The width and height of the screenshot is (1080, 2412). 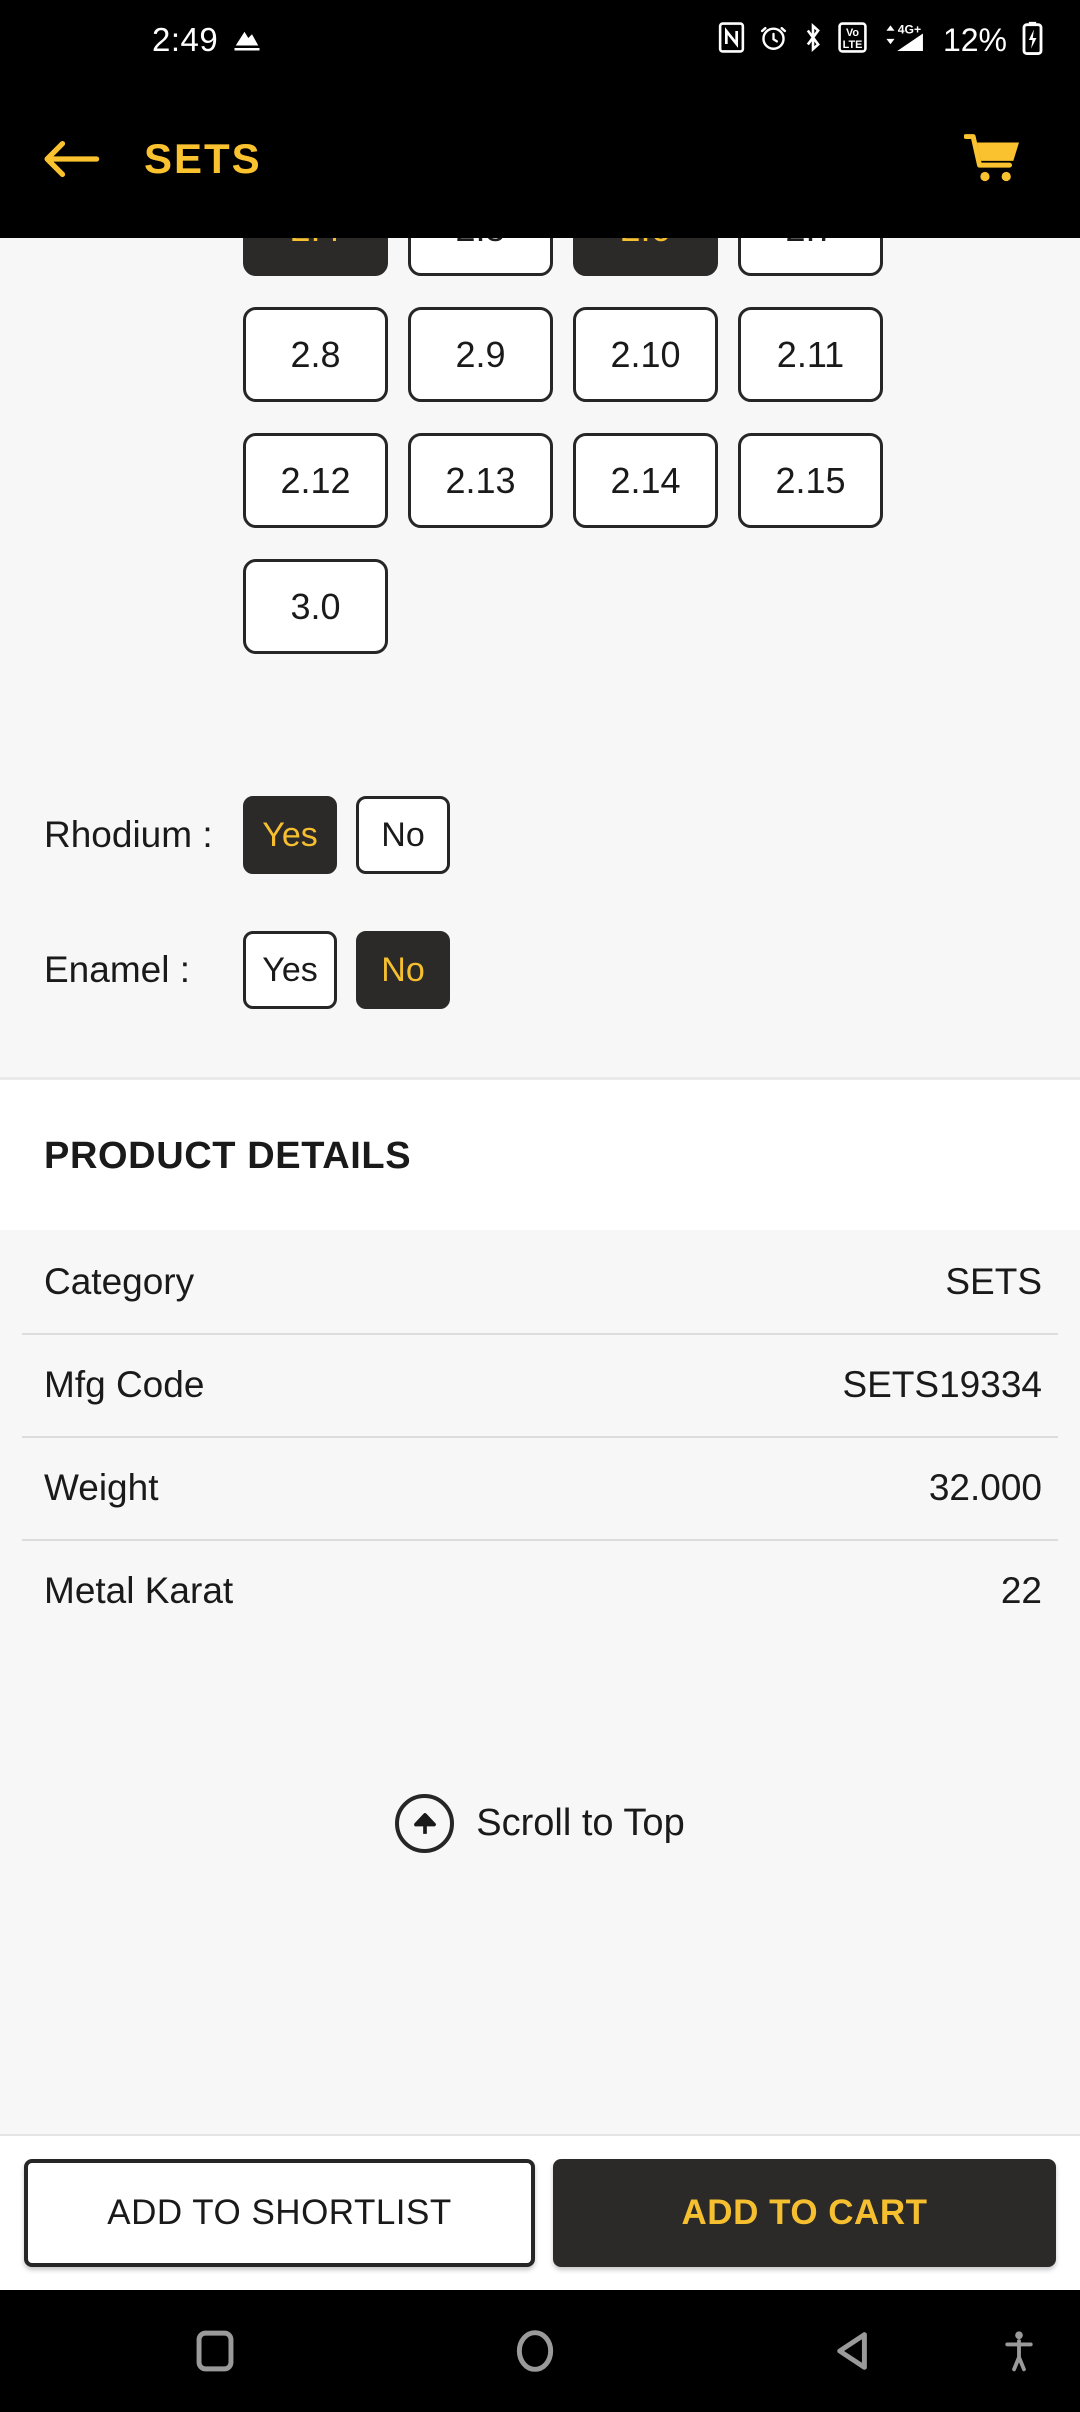 What do you see at coordinates (580, 1823) in the screenshot?
I see `scroll-to-top-label: Scroll to Top` at bounding box center [580, 1823].